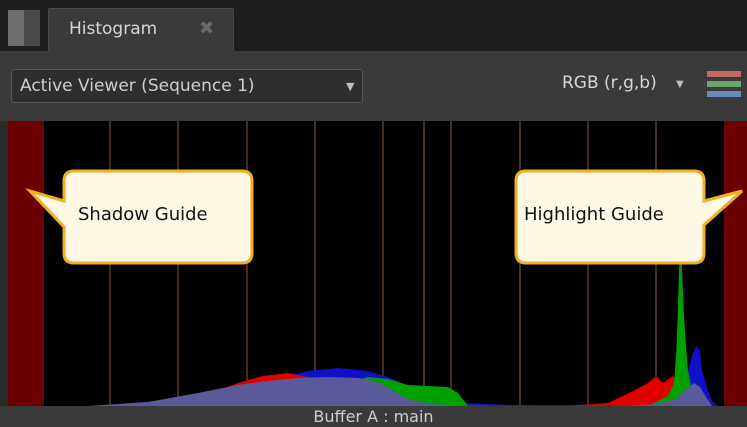 The image size is (747, 427). What do you see at coordinates (373, 25) in the screenshot?
I see `tab-bar: Histogram ✖` at bounding box center [373, 25].